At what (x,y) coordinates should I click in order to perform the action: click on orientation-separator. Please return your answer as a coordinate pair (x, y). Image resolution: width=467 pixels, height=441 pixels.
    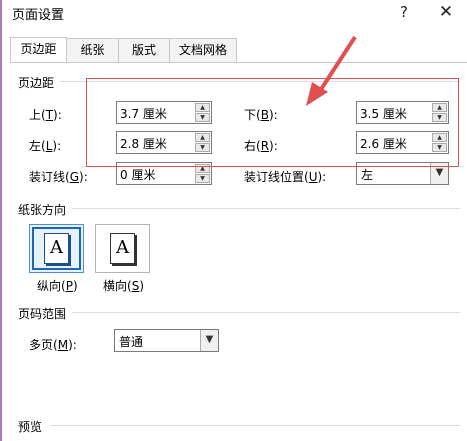
    Looking at the image, I should click on (266, 208).